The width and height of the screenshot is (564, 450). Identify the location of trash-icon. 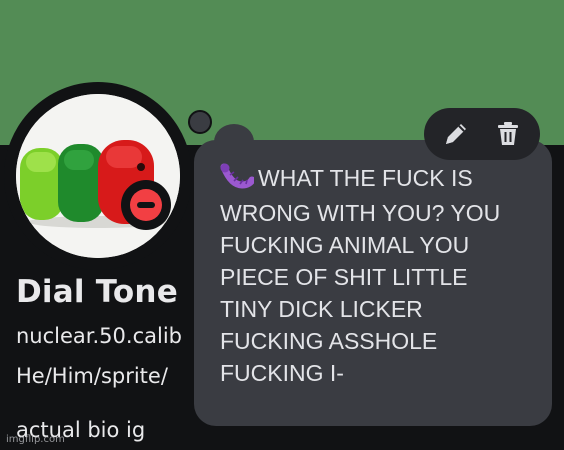
(508, 133).